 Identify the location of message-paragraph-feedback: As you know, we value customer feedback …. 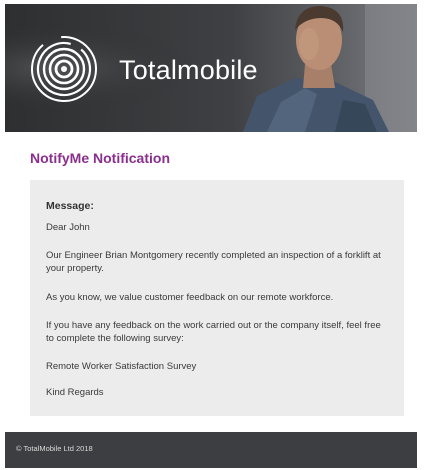
(190, 297).